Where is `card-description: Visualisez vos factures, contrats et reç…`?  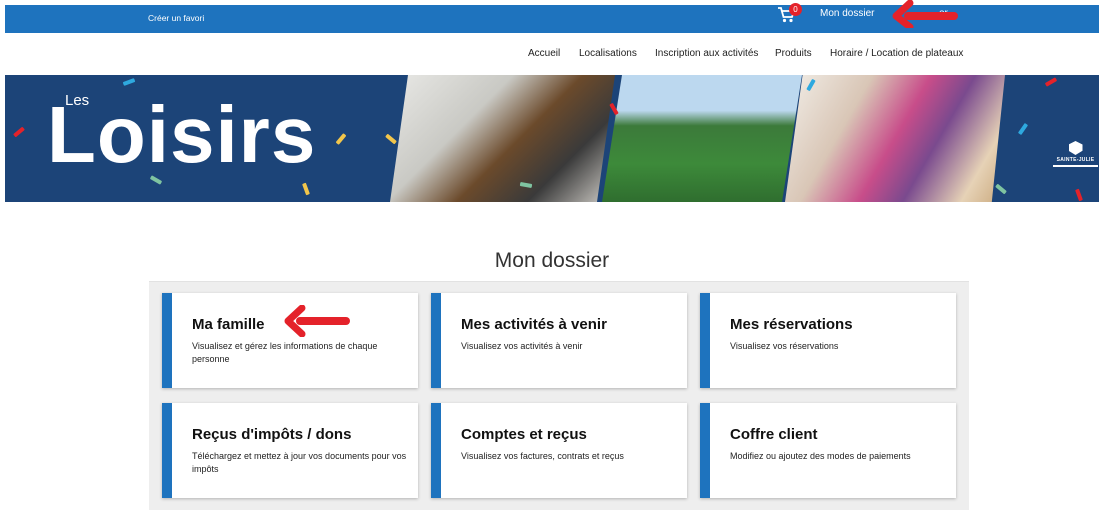
card-description: Visualisez vos factures, contrats et reç… is located at coordinates (542, 456).